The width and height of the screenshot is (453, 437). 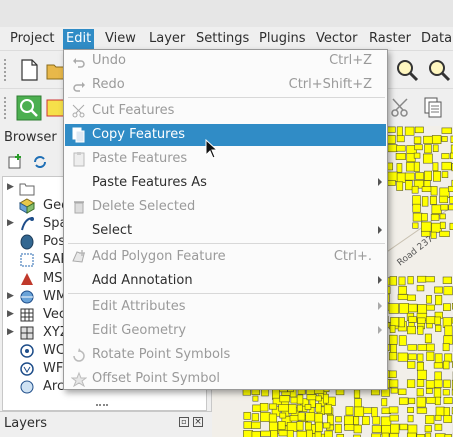 What do you see at coordinates (226, 13) in the screenshot?
I see `title-bar` at bounding box center [226, 13].